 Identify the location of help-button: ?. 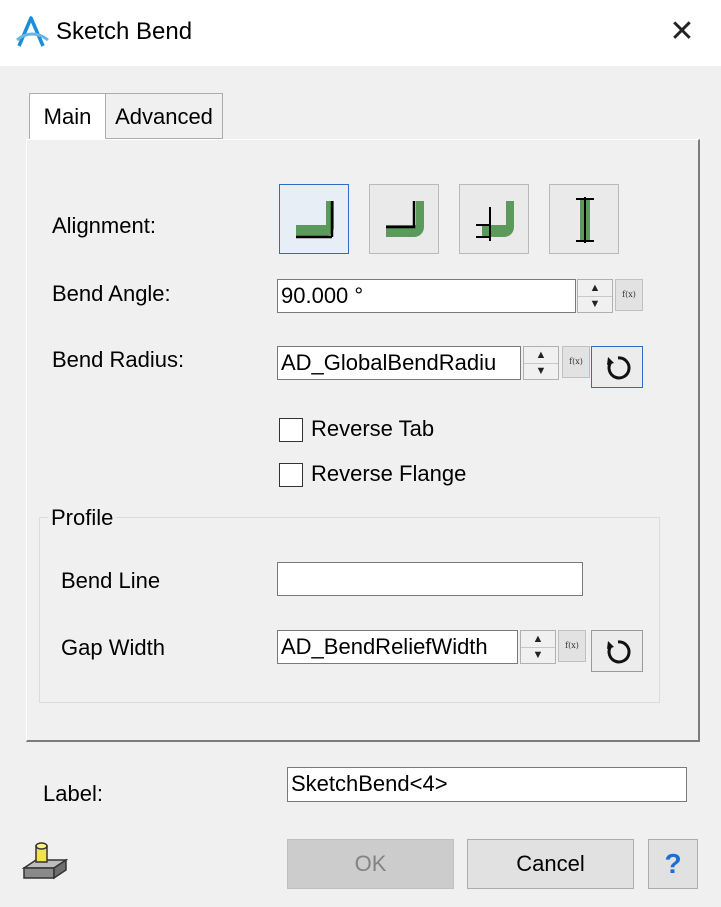
(673, 864).